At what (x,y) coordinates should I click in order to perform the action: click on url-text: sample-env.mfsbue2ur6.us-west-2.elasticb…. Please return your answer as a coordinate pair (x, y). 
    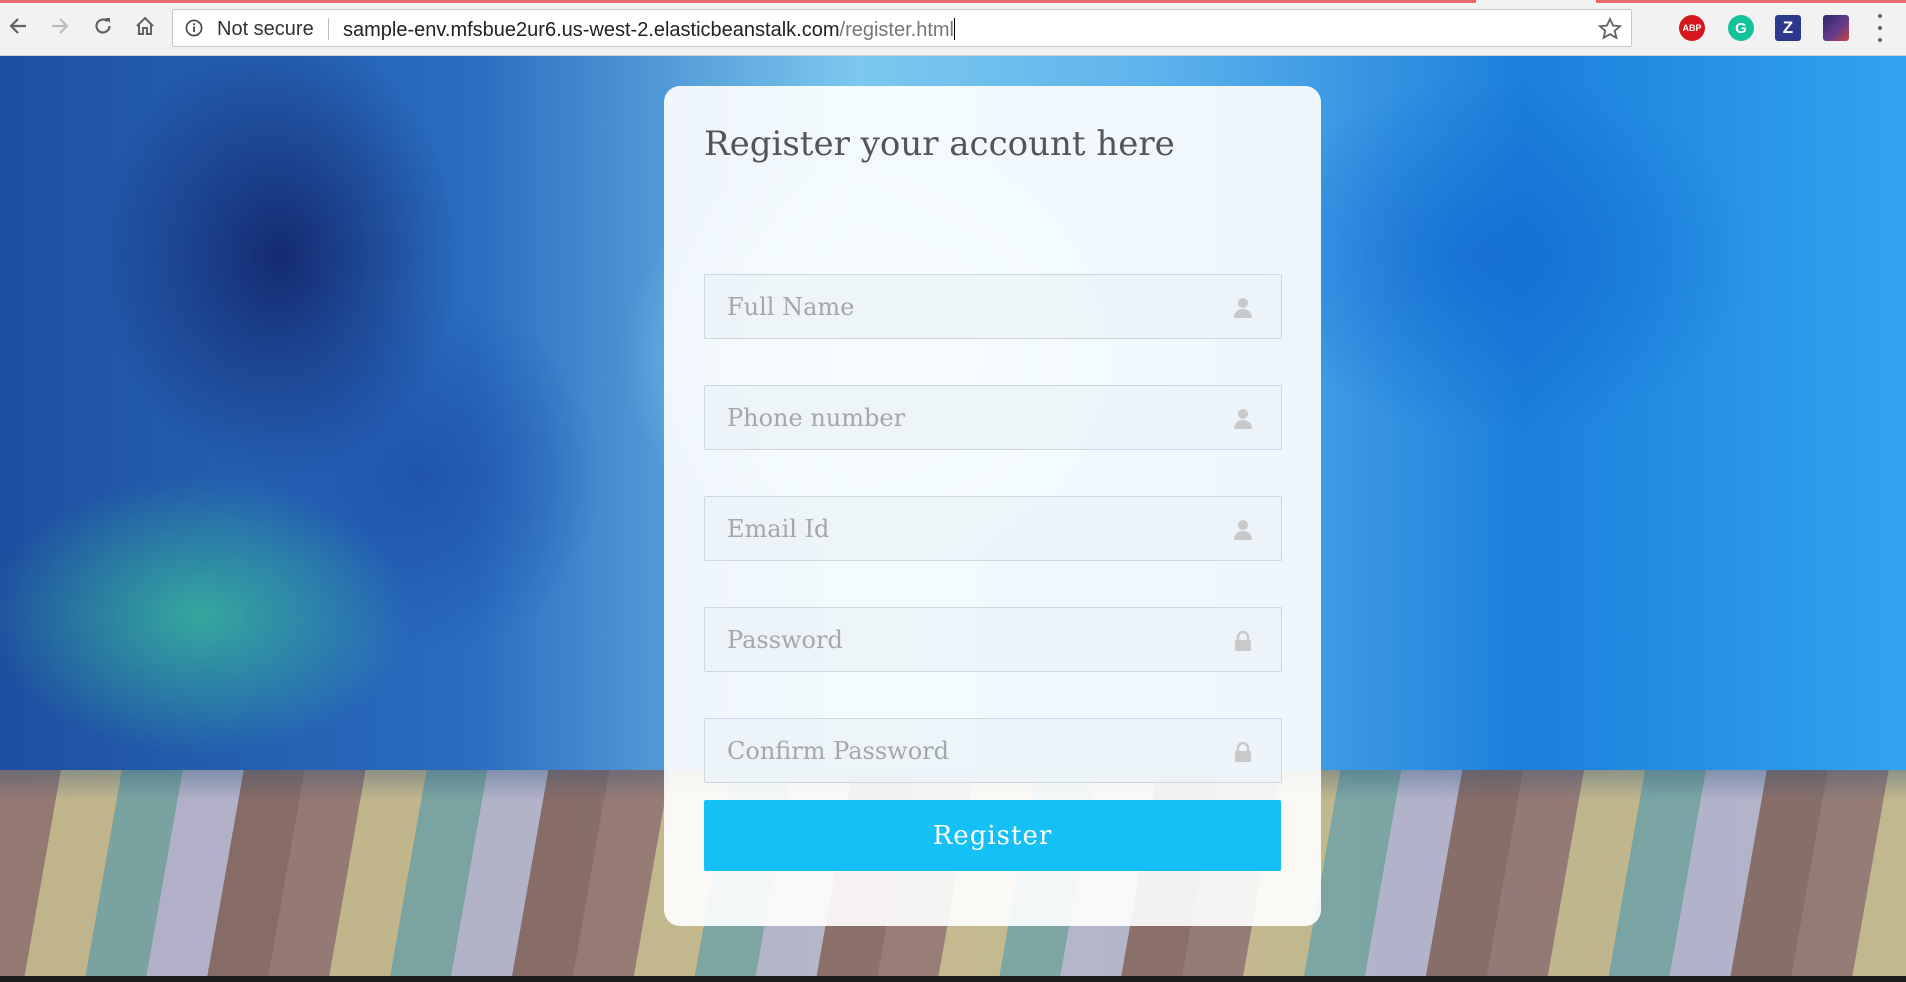
    Looking at the image, I should click on (649, 30).